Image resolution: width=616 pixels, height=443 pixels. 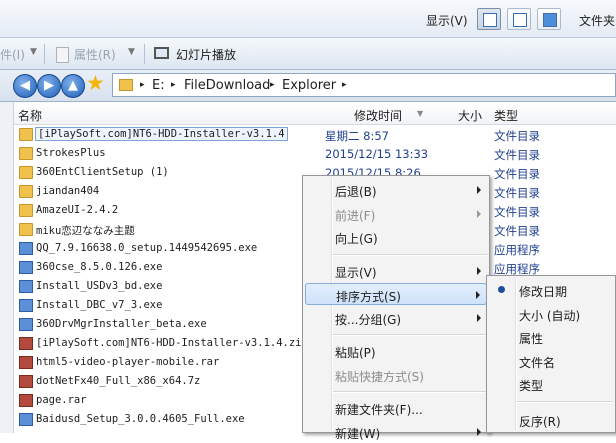 I want to click on sort-option-label: 大小 (自动), so click(x=550, y=315).